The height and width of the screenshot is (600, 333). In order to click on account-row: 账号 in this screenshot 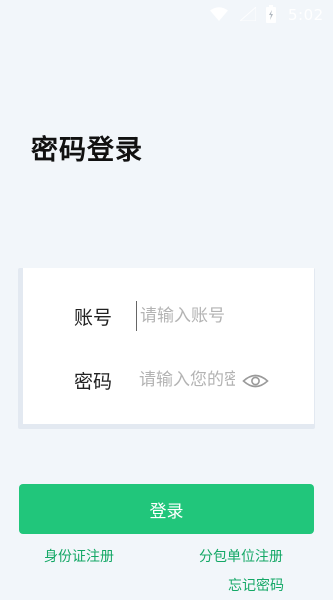, I will do `click(168, 317)`.